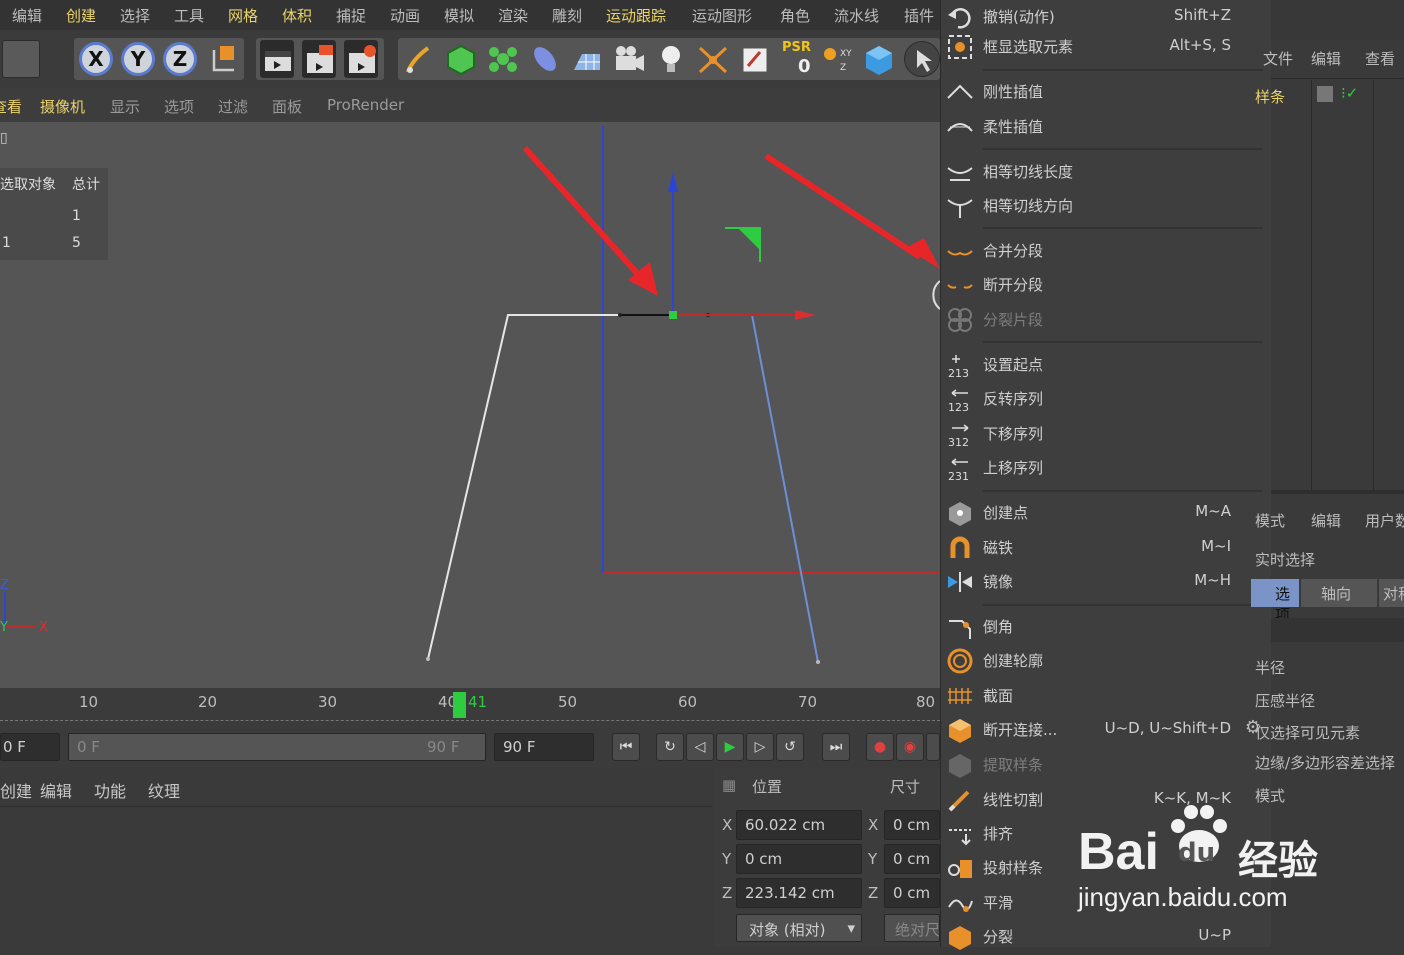 The width and height of the screenshot is (1404, 955). Describe the element at coordinates (1106, 285) in the screenshot. I see `ctx-break-segment: 断开分段` at that location.